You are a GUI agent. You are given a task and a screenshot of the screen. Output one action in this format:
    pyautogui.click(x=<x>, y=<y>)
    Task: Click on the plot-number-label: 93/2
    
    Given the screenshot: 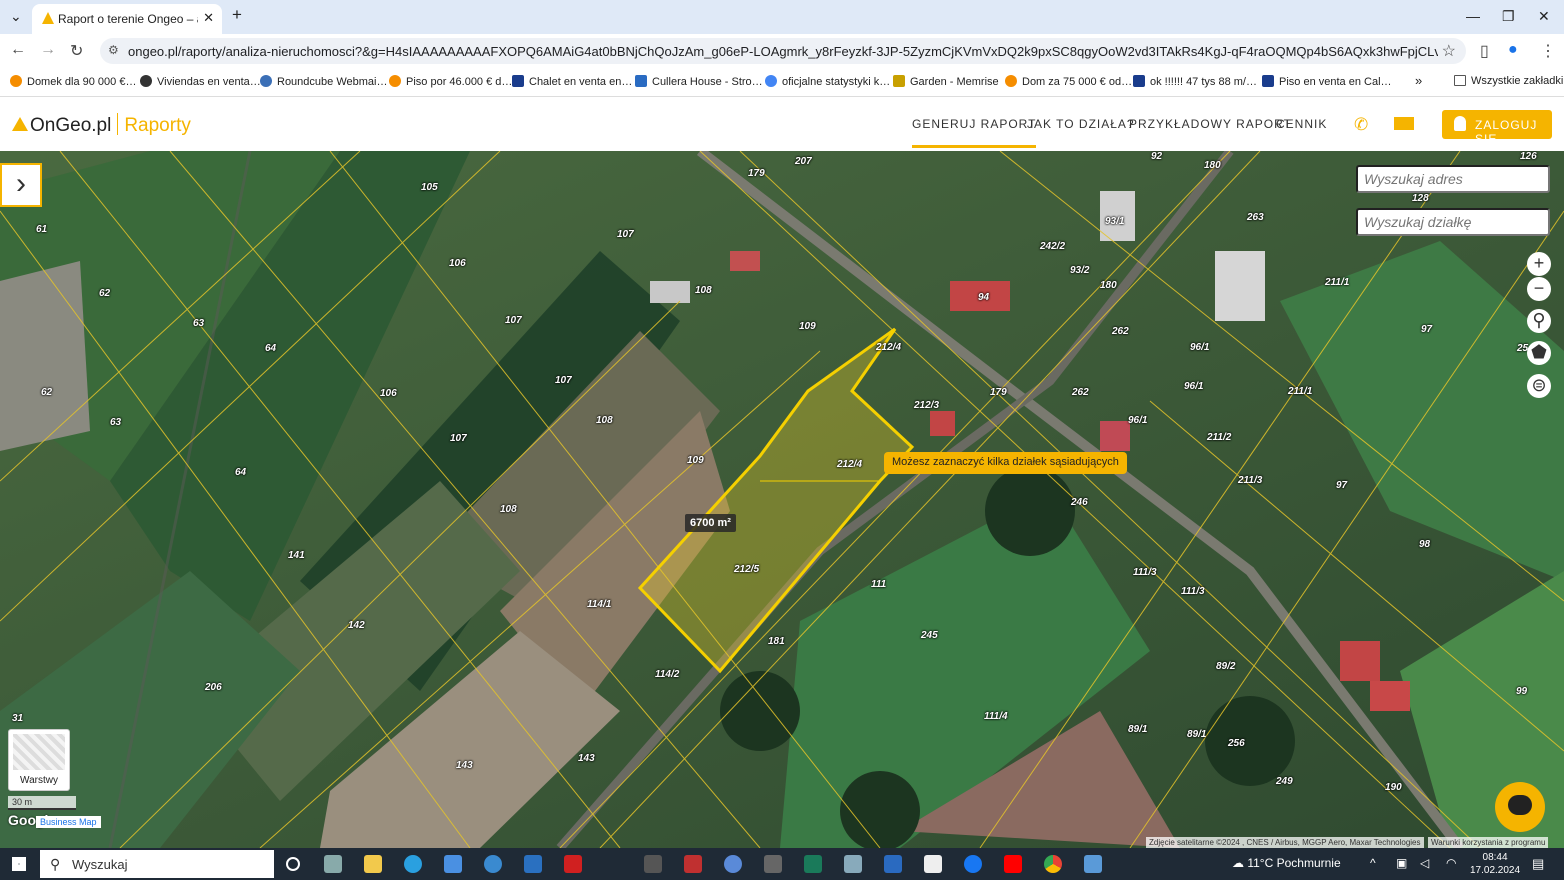 What is the action you would take?
    pyautogui.click(x=1079, y=270)
    